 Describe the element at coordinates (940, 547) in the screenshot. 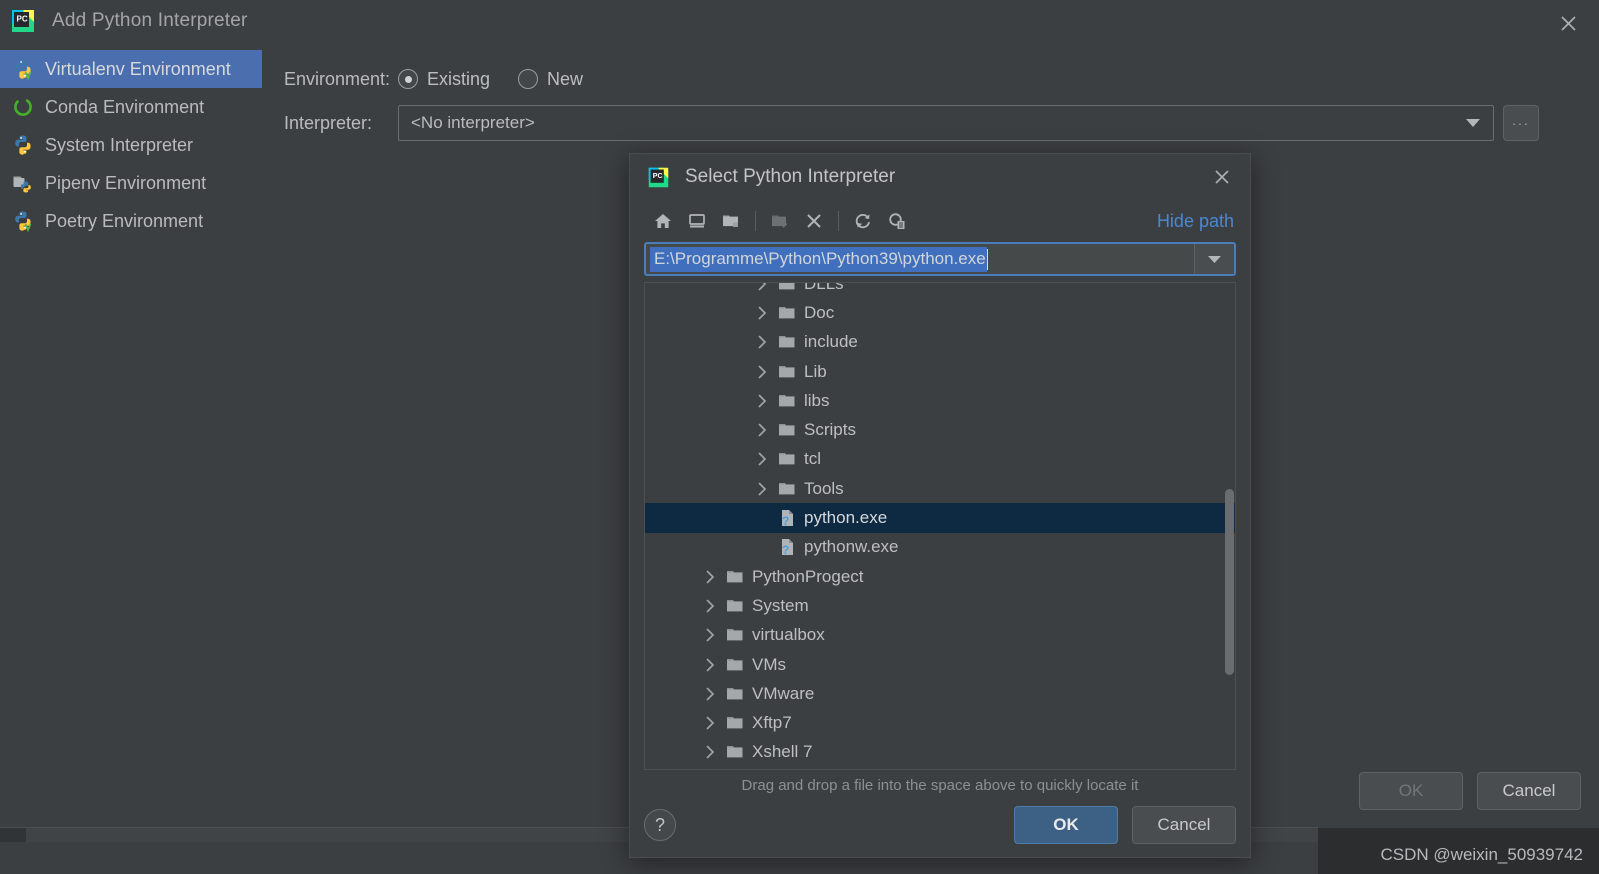

I see `tree-row: ? pythonw.exe` at that location.